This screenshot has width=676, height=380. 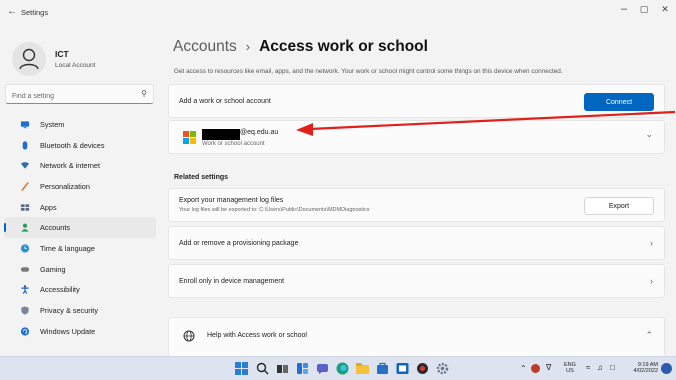 I want to click on taskbar: ⌃ ∇ ENG US ≈ ♫ □ 9:19 AM 4/02/2022, so click(x=338, y=368).